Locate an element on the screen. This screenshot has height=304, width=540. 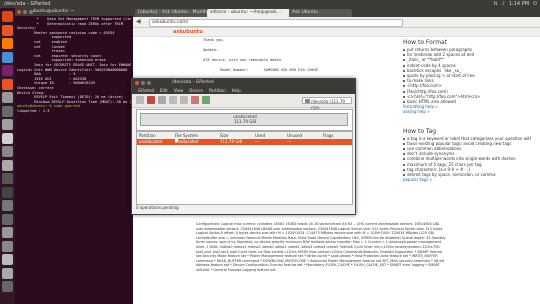
delete-partition-icon is located at coordinates (151, 100).